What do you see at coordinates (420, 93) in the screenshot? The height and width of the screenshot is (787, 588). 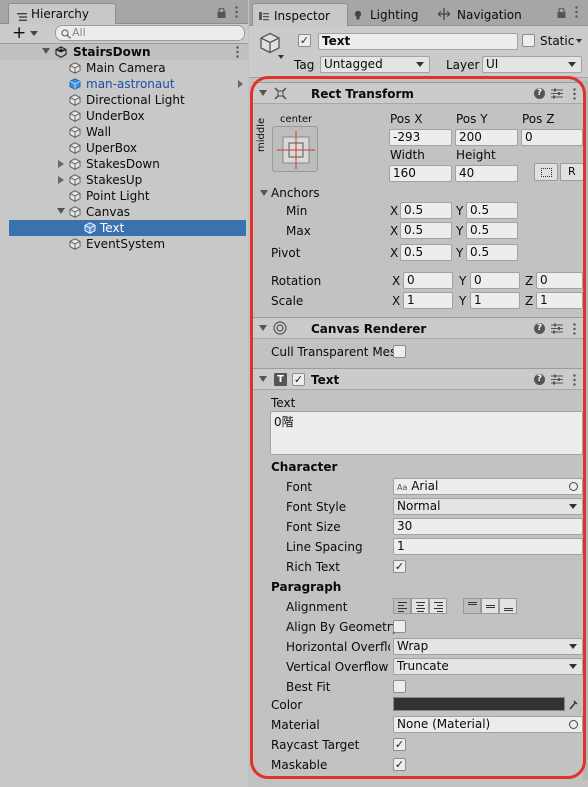 I see `rect-transform-header: Rect Transform ?` at bounding box center [420, 93].